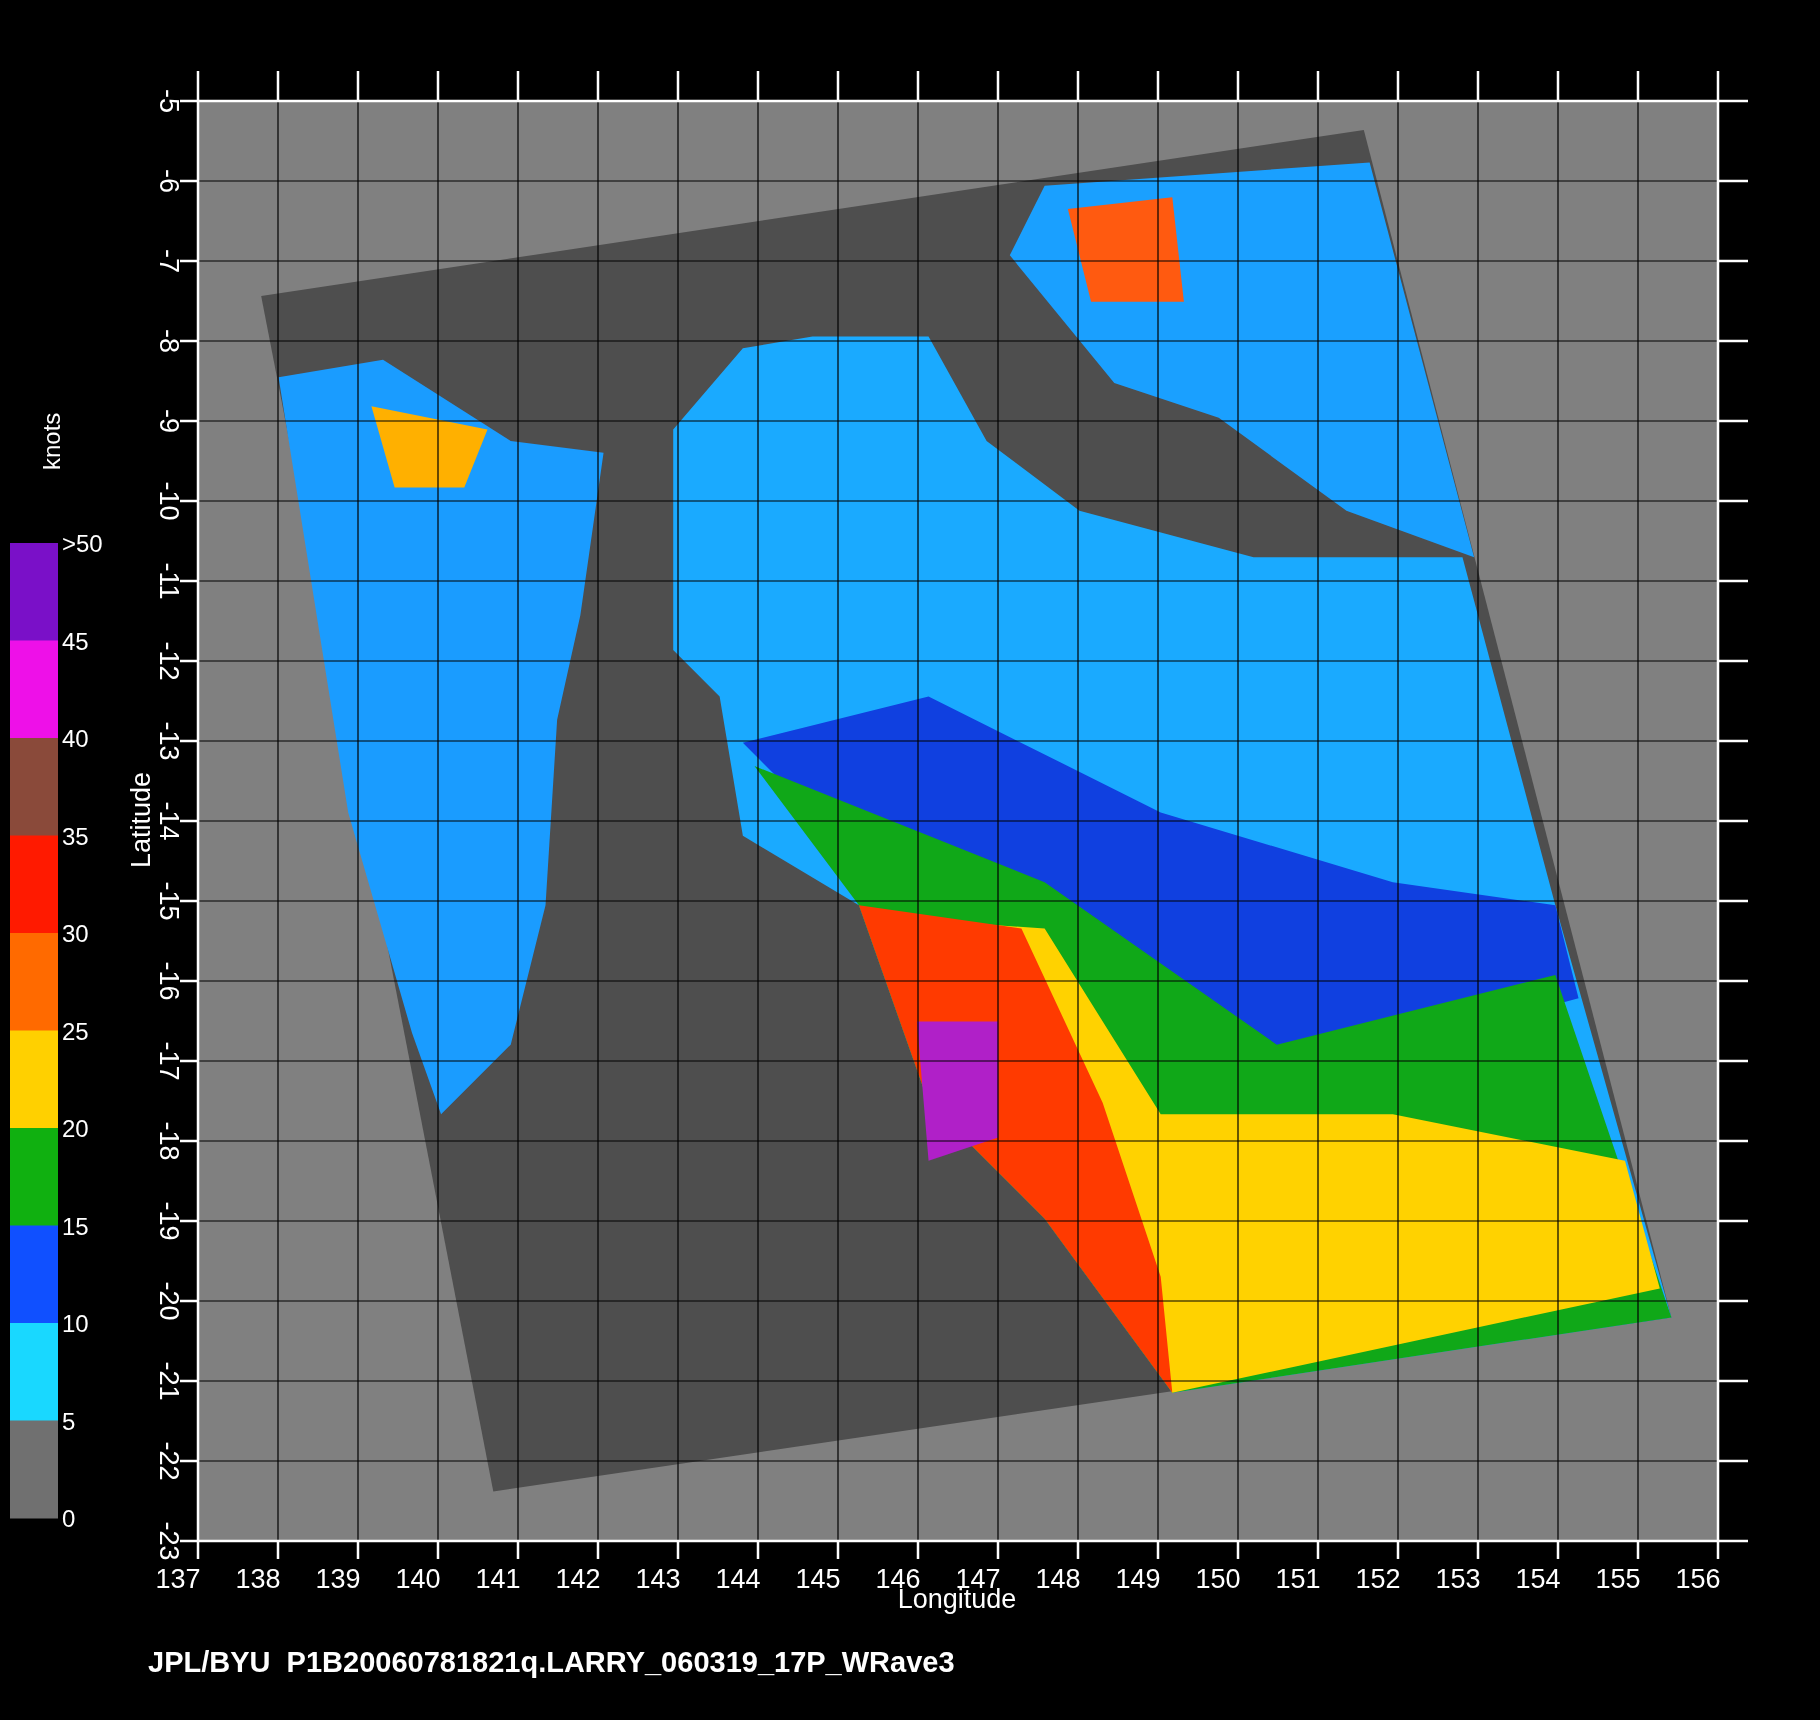  Describe the element at coordinates (738, 1579) in the screenshot. I see `x-tick-label: 144` at that location.